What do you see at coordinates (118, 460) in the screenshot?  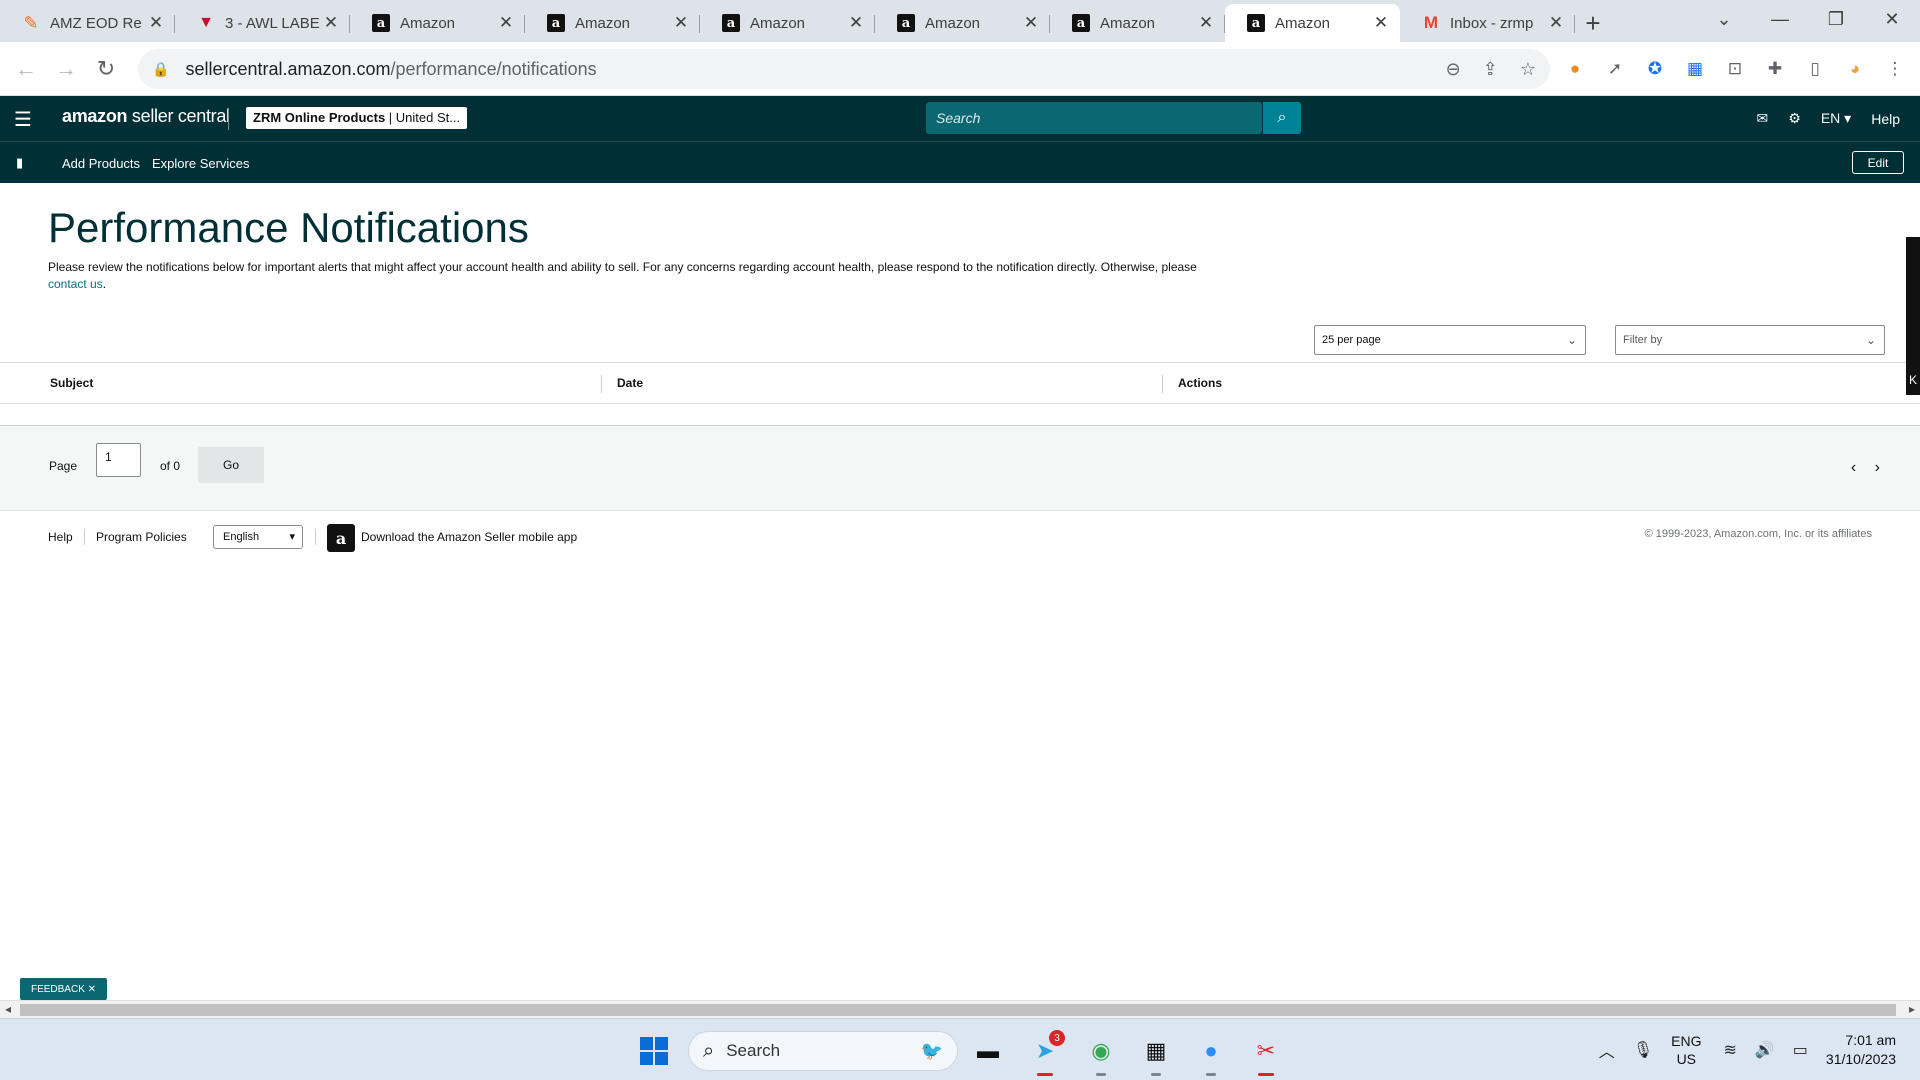 I see `page-number-input: 1` at bounding box center [118, 460].